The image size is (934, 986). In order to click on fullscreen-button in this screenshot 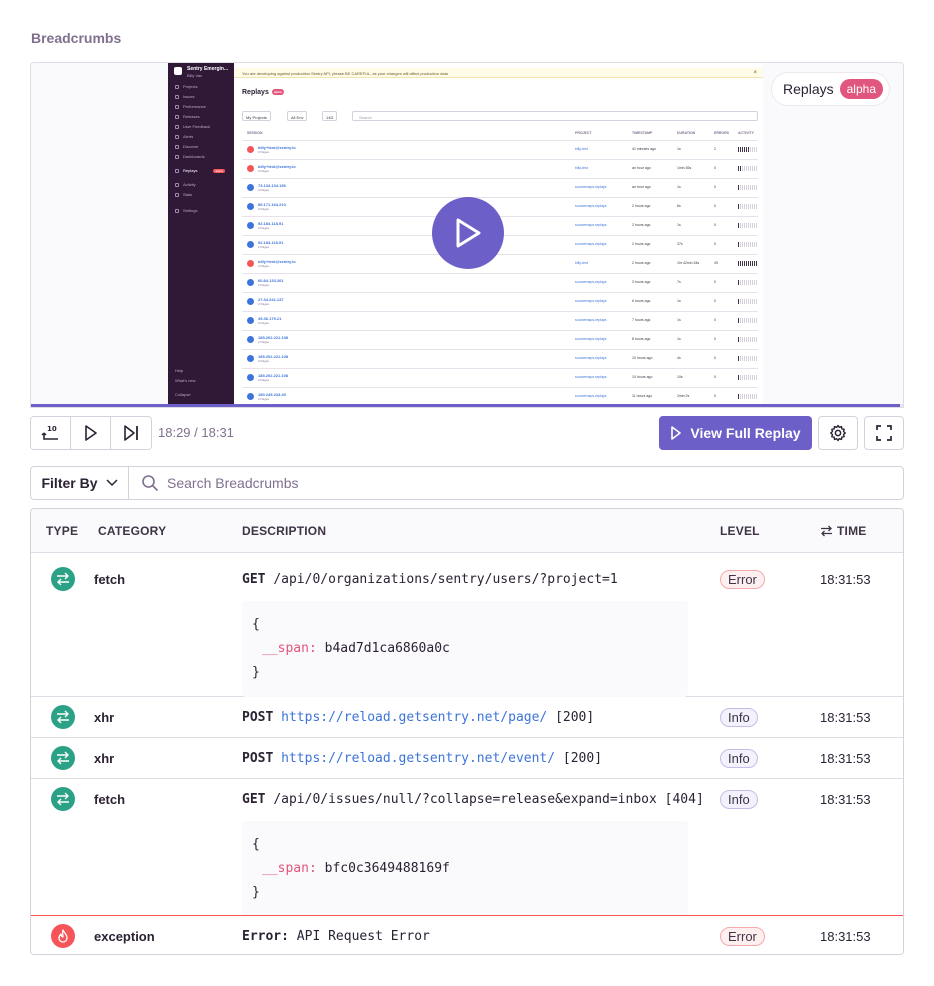, I will do `click(884, 433)`.